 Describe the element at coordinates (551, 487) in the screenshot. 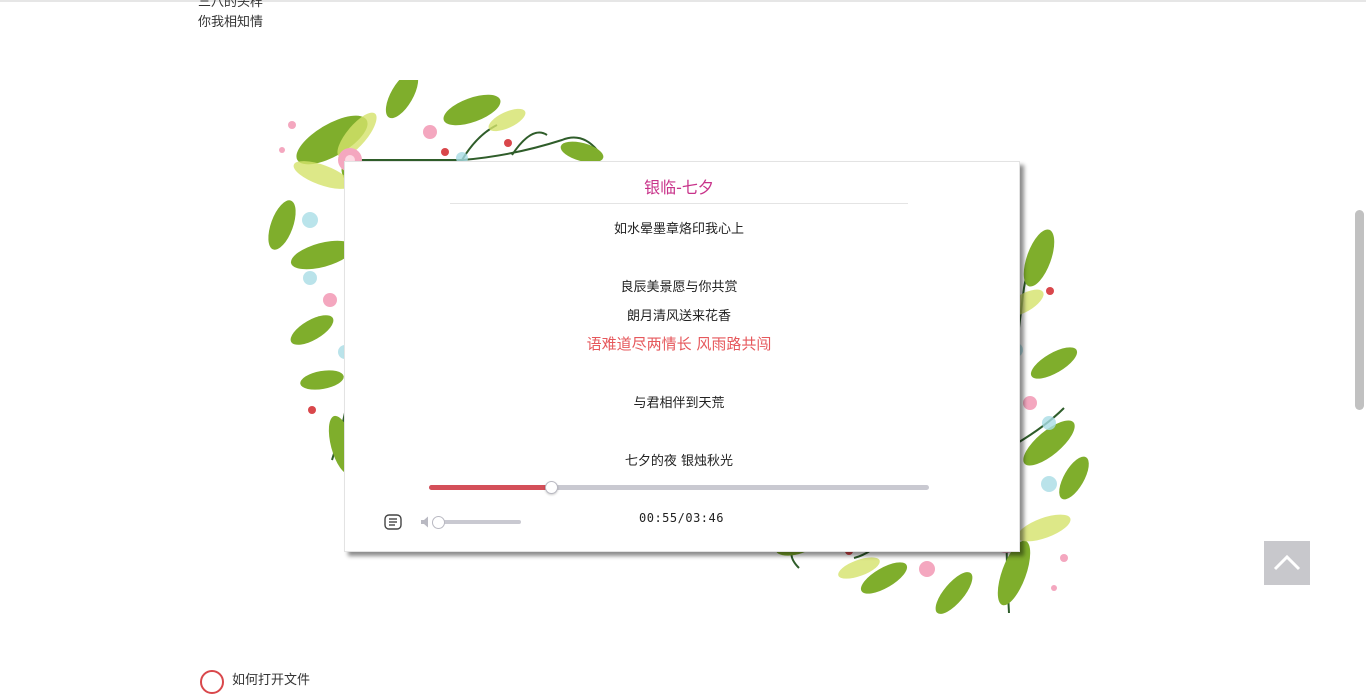

I see `progress-handle` at that location.